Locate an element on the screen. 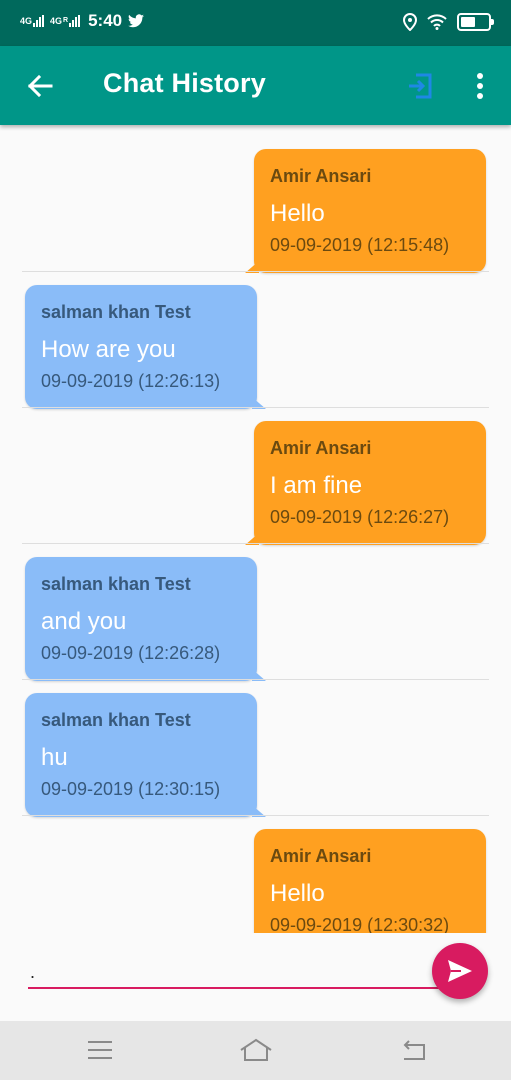 Image resolution: width=511 pixels, height=1080 pixels. clock: 5:40 is located at coordinates (105, 20).